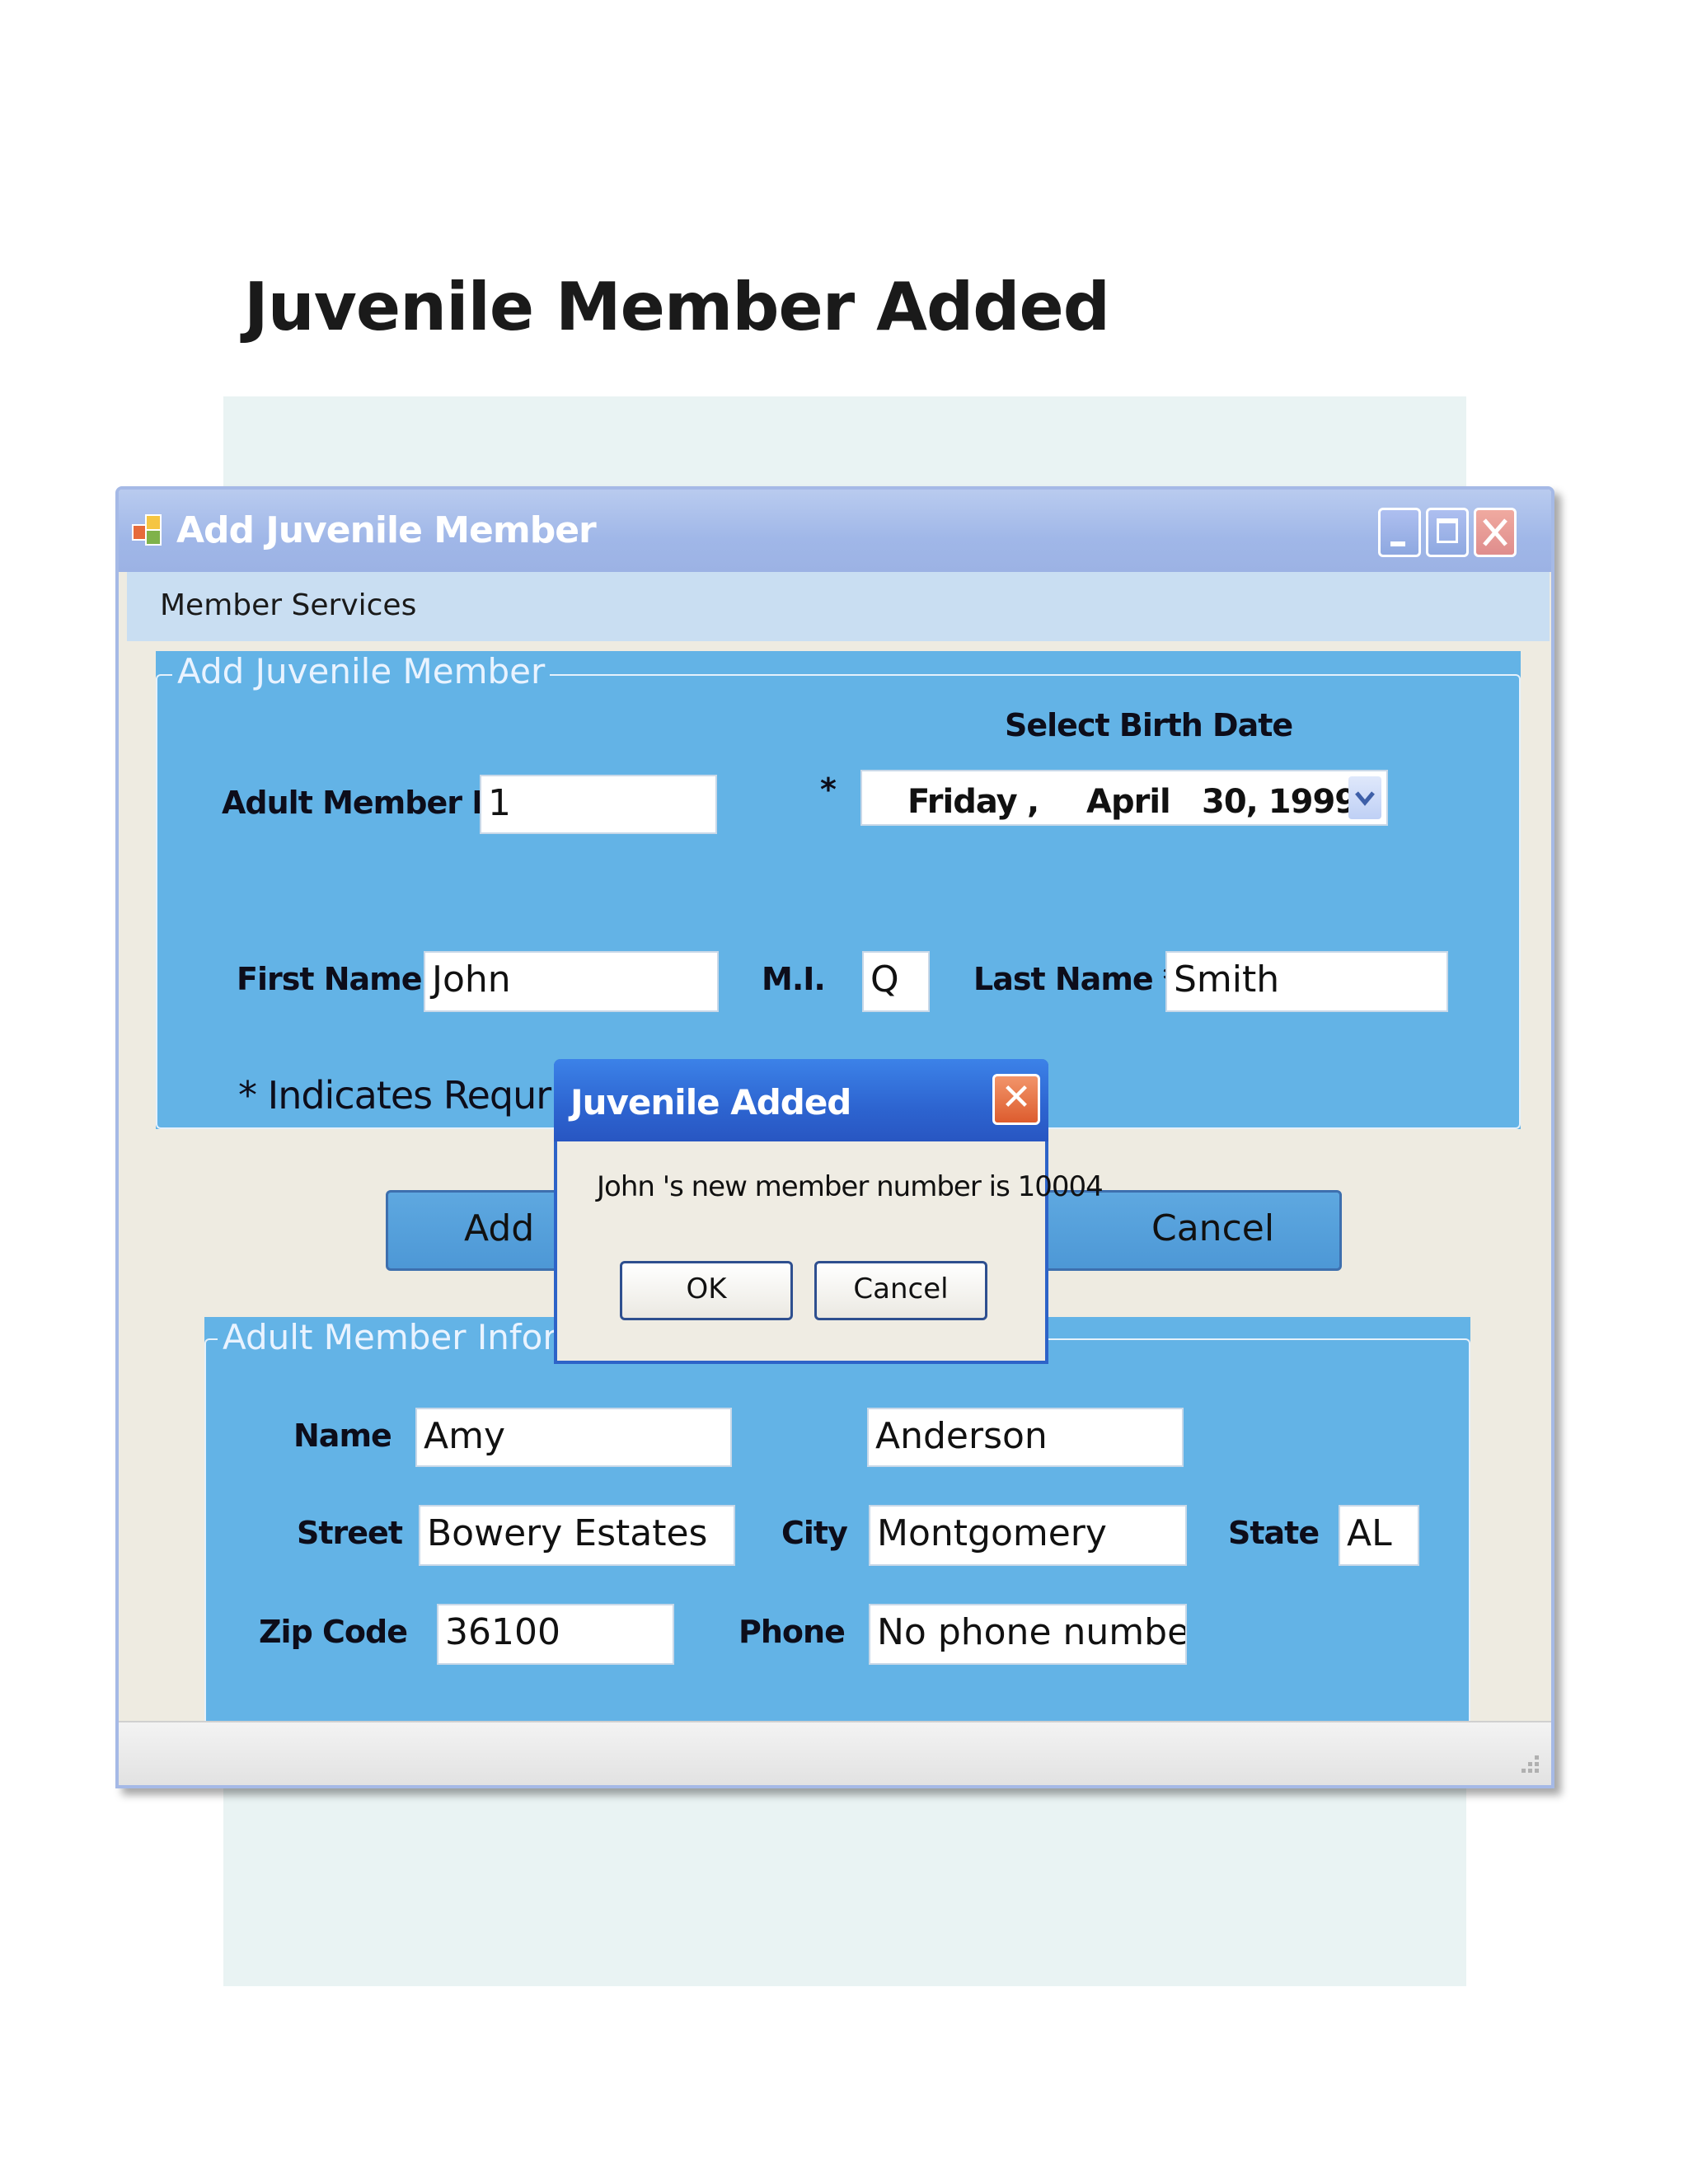 The width and height of the screenshot is (1688, 2184). I want to click on menu-bar: Member Services, so click(839, 606).